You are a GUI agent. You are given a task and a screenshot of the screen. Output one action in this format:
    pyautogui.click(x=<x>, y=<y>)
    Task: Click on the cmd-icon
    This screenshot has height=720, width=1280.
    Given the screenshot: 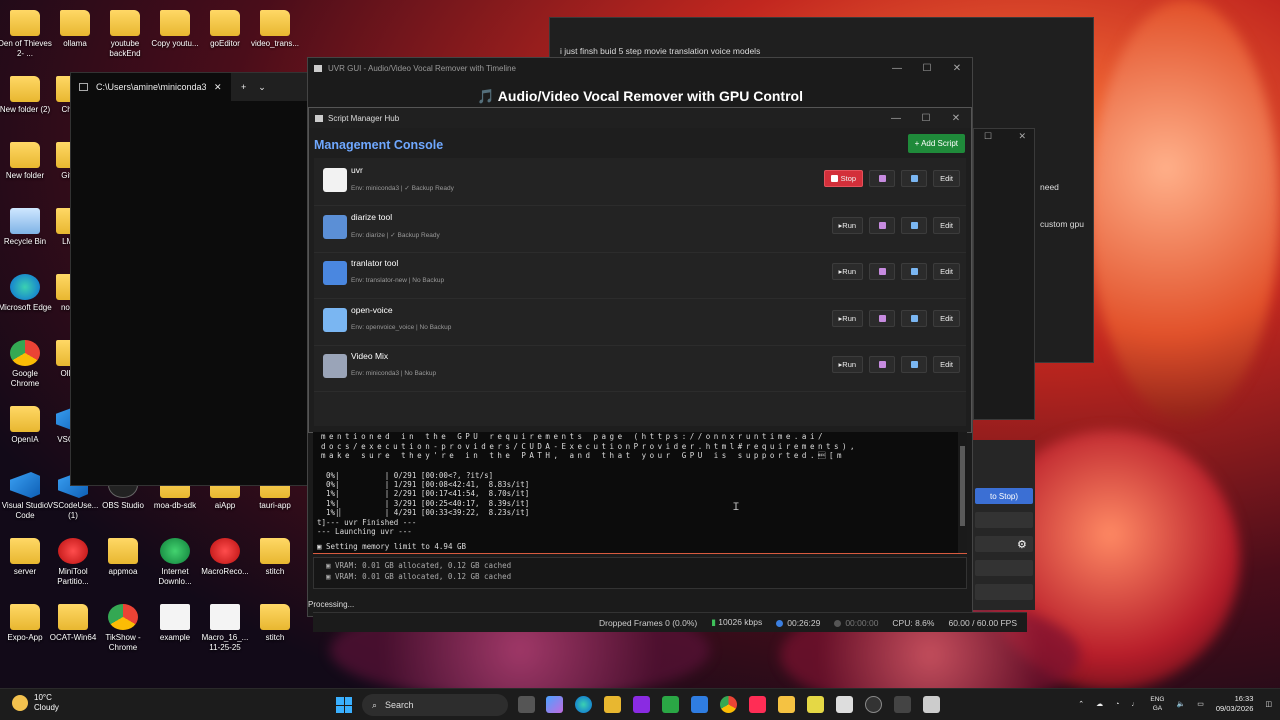 What is the action you would take?
    pyautogui.click(x=902, y=704)
    